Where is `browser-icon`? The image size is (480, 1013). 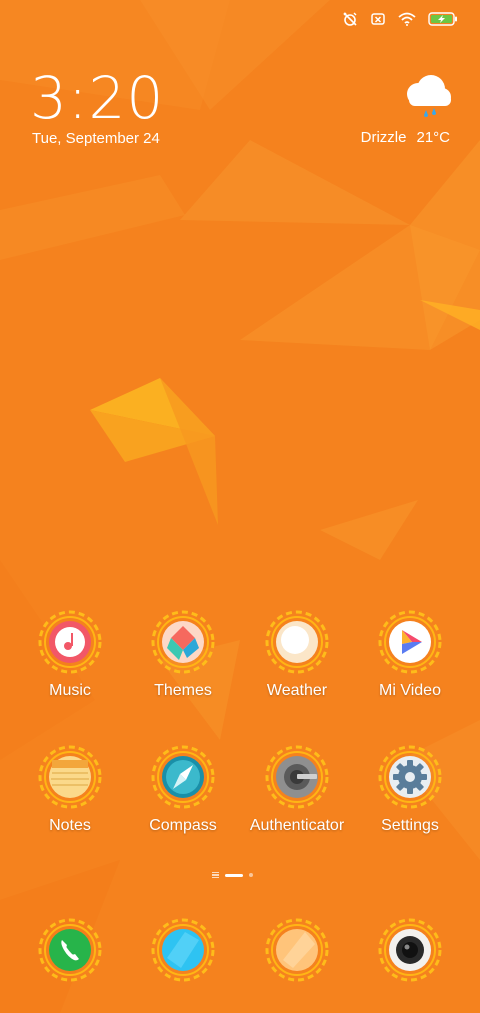
browser-icon is located at coordinates (297, 950).